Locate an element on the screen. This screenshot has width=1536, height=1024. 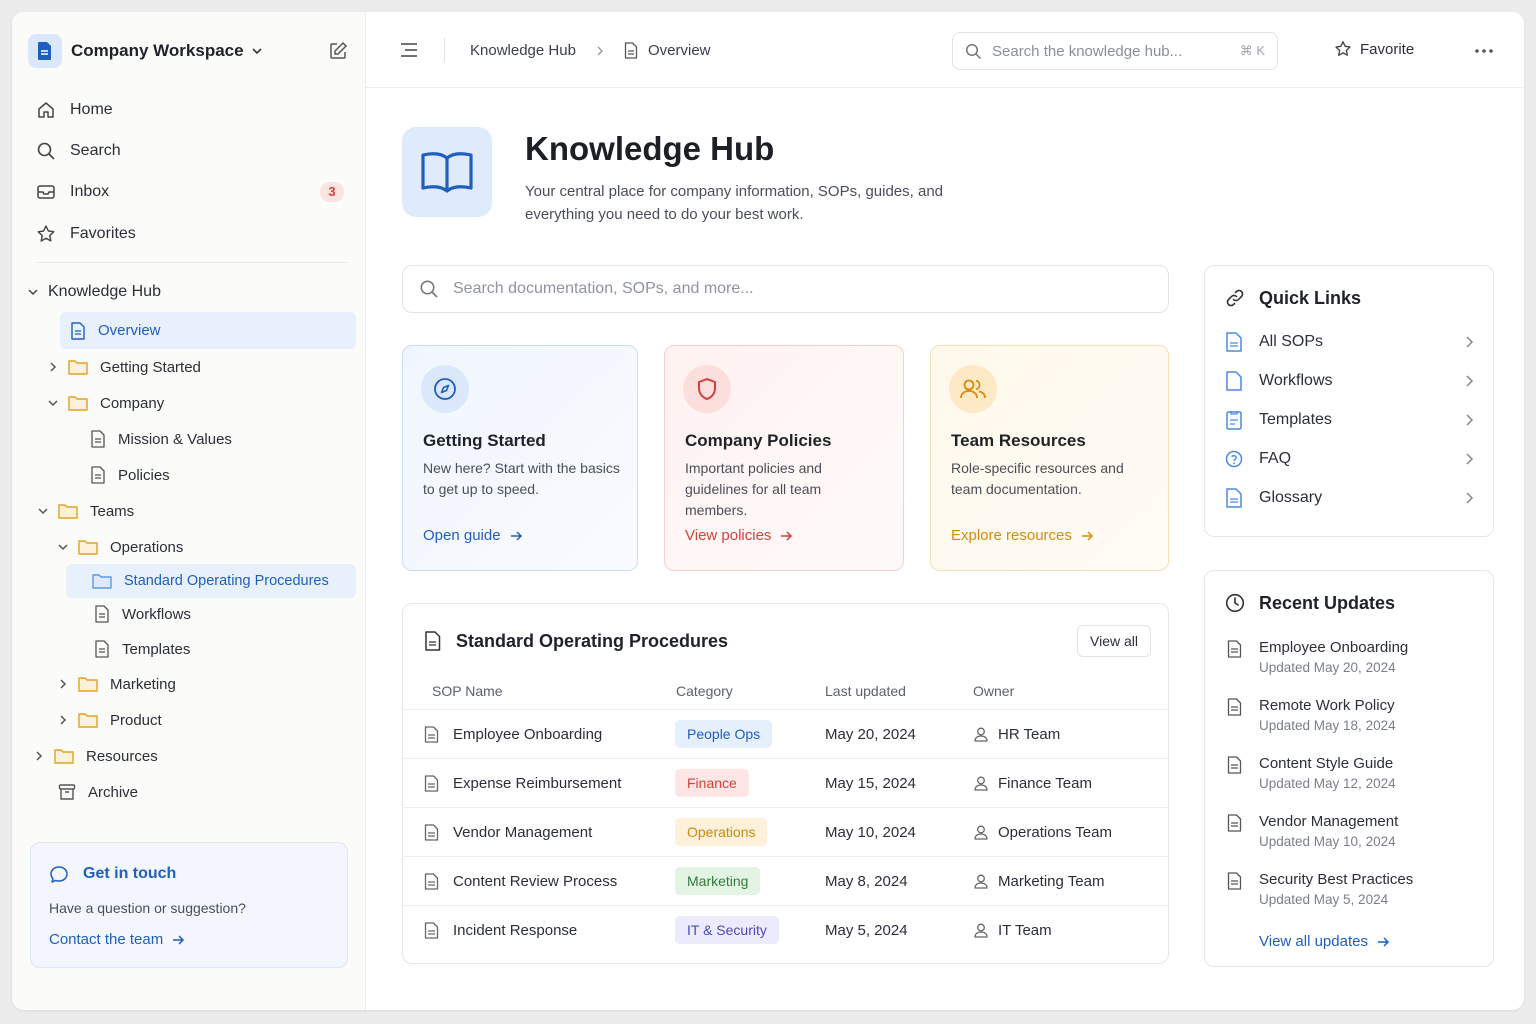
contact-text: Have a question or suggestion? is located at coordinates (147, 908).